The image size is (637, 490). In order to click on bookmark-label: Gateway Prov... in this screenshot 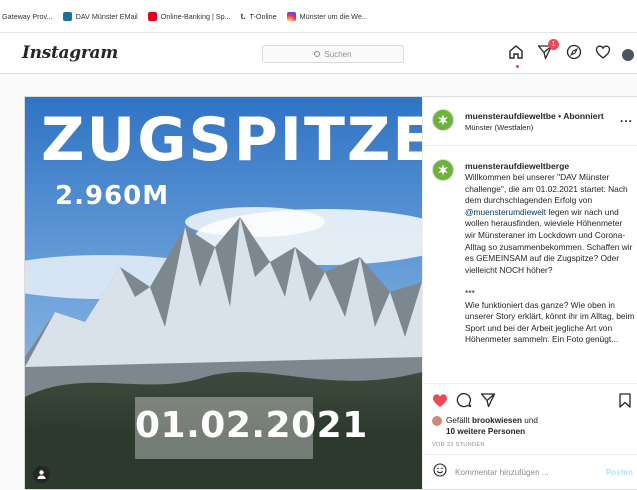, I will do `click(27, 16)`.